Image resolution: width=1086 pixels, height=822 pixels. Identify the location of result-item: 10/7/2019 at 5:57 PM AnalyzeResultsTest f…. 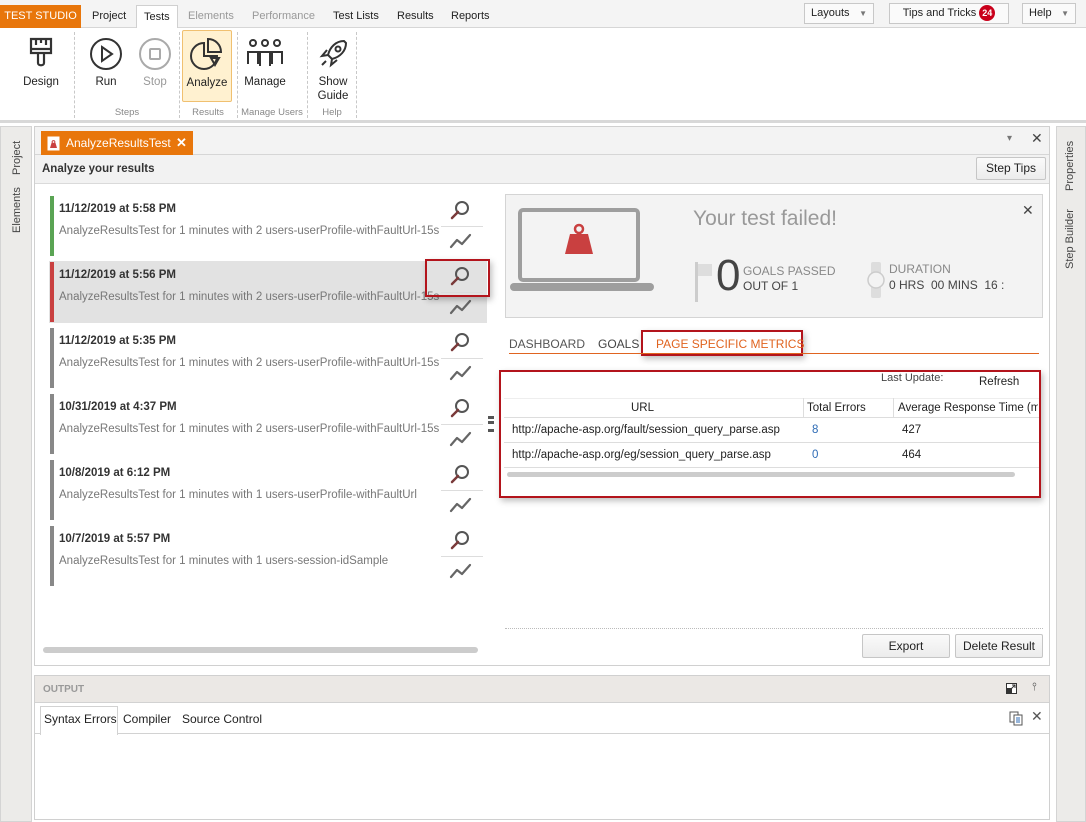
(268, 556).